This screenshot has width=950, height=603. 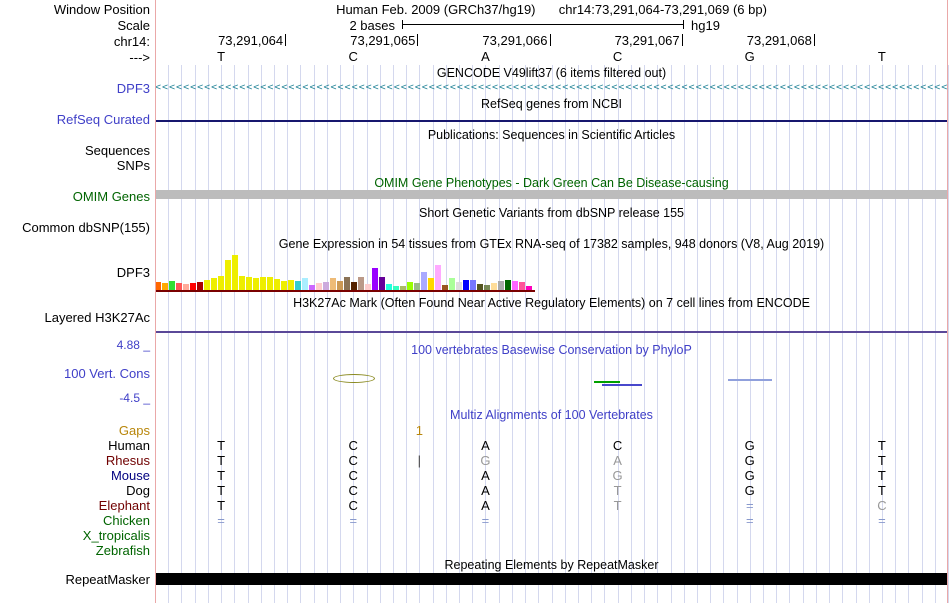 I want to click on h3k27ac-track-label: Layered H3K27Ac, so click(x=75, y=317).